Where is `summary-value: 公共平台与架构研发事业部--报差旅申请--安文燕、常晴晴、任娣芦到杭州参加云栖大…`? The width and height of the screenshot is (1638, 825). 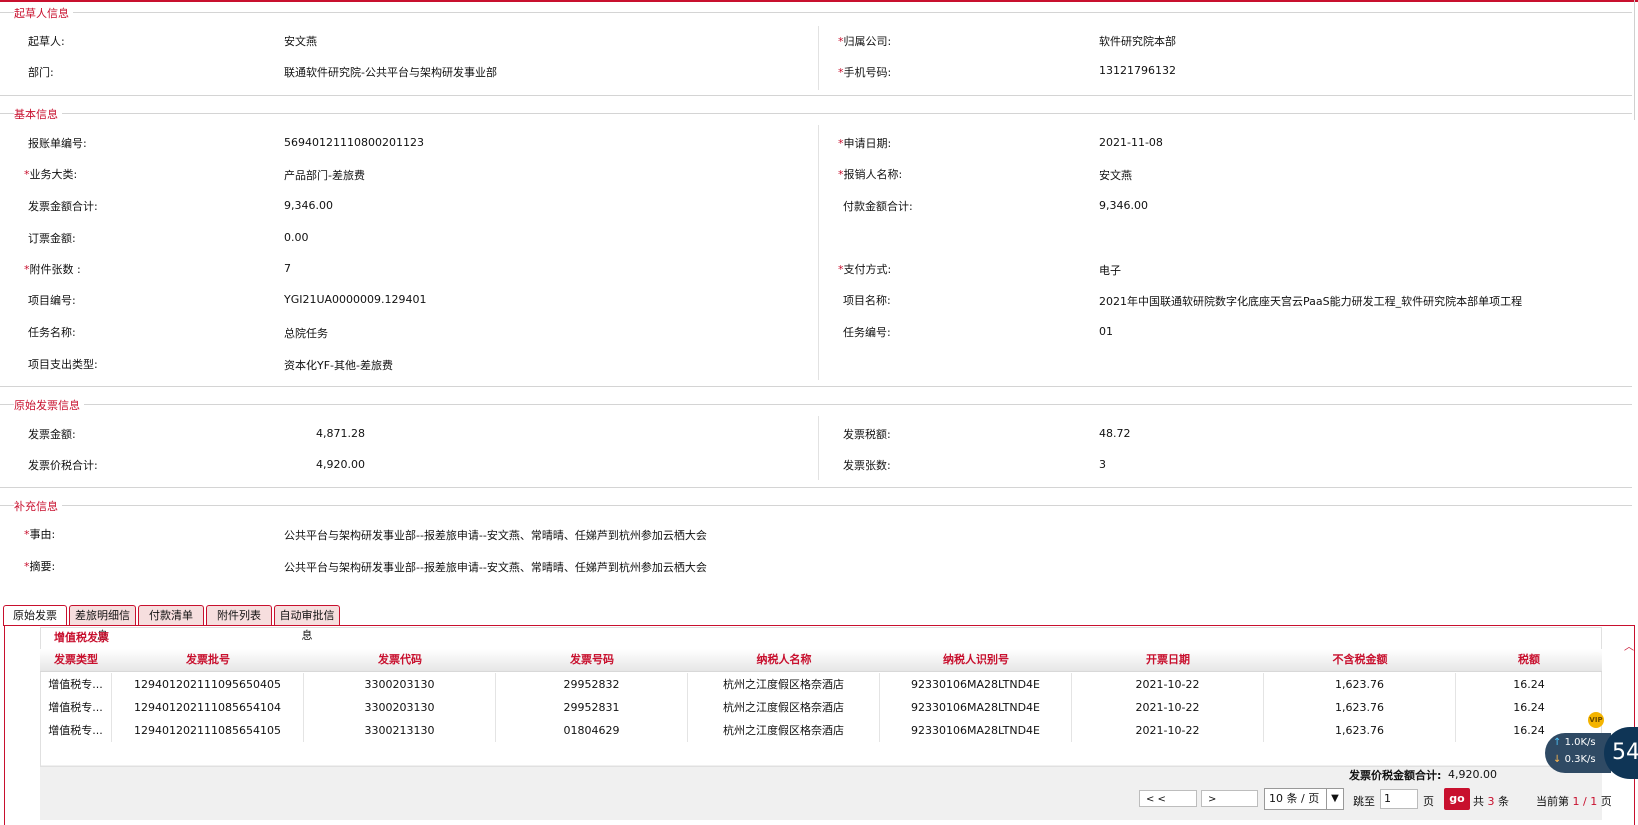 summary-value: 公共平台与架构研发事业部--报差旅申请--安文燕、常晴晴、任娣芦到杭州参加云栖大… is located at coordinates (495, 567).